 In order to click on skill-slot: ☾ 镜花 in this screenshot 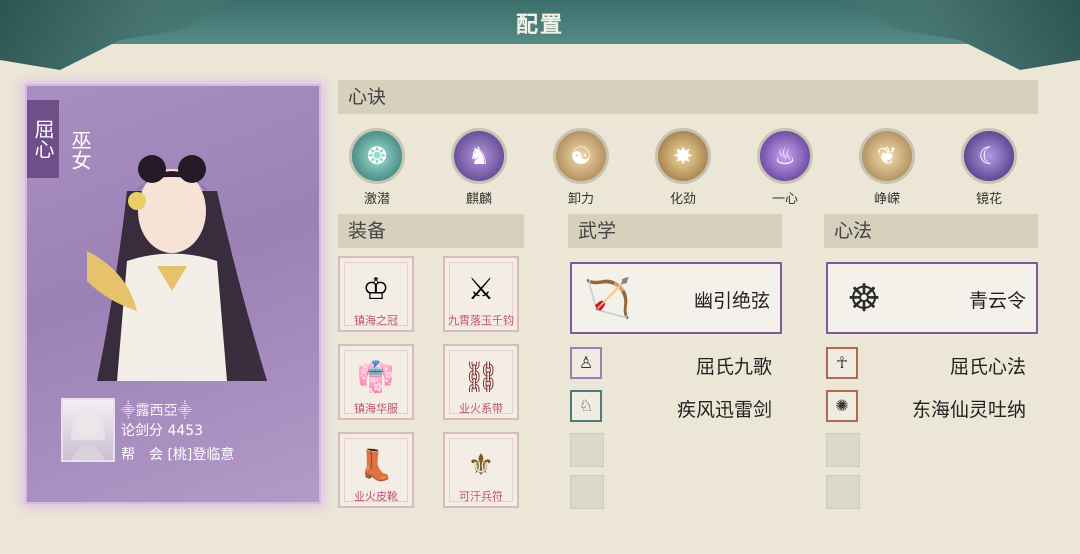, I will do `click(989, 167)`.